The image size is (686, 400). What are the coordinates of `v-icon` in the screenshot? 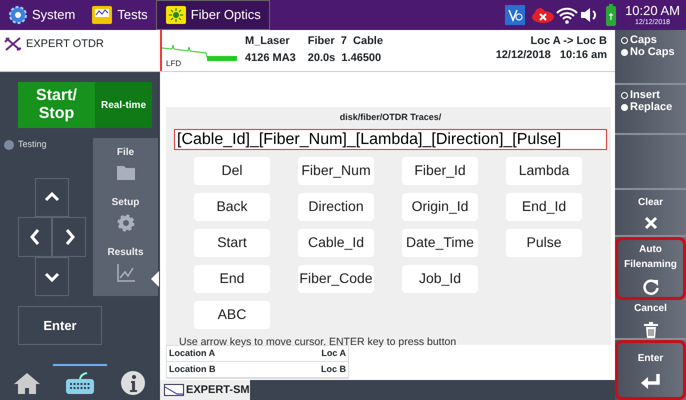 It's located at (515, 15).